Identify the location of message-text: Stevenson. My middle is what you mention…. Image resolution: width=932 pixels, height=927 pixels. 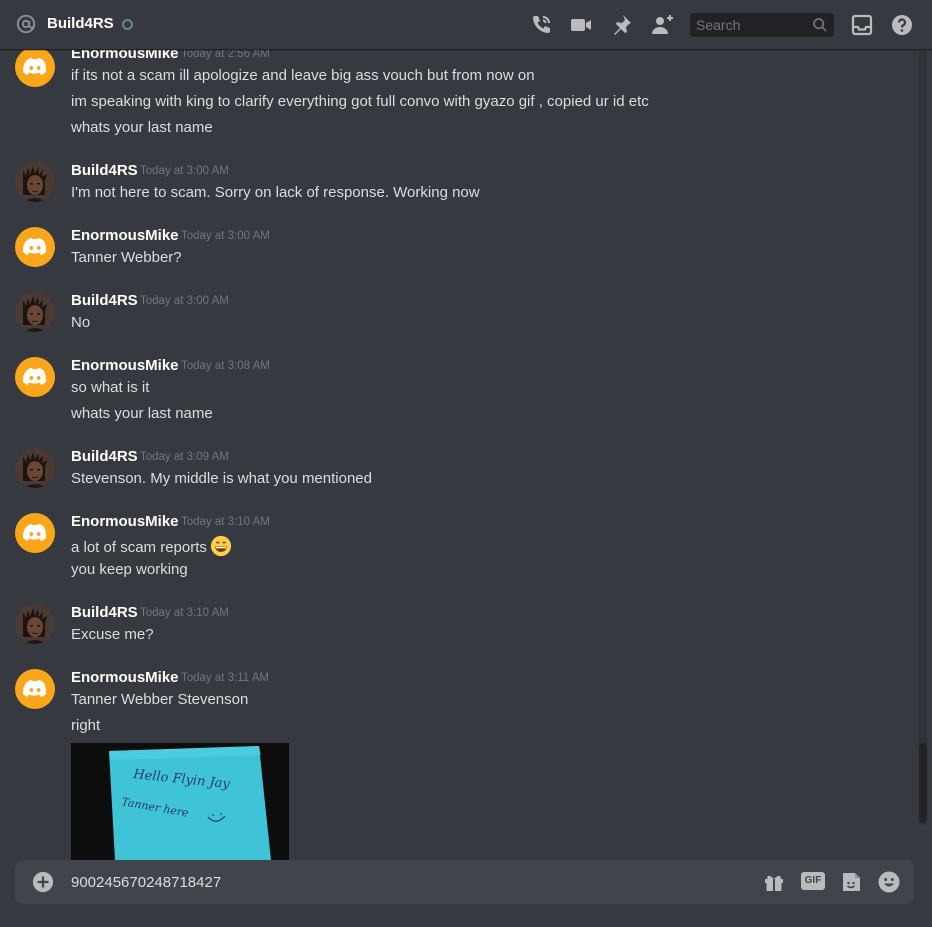
(221, 478).